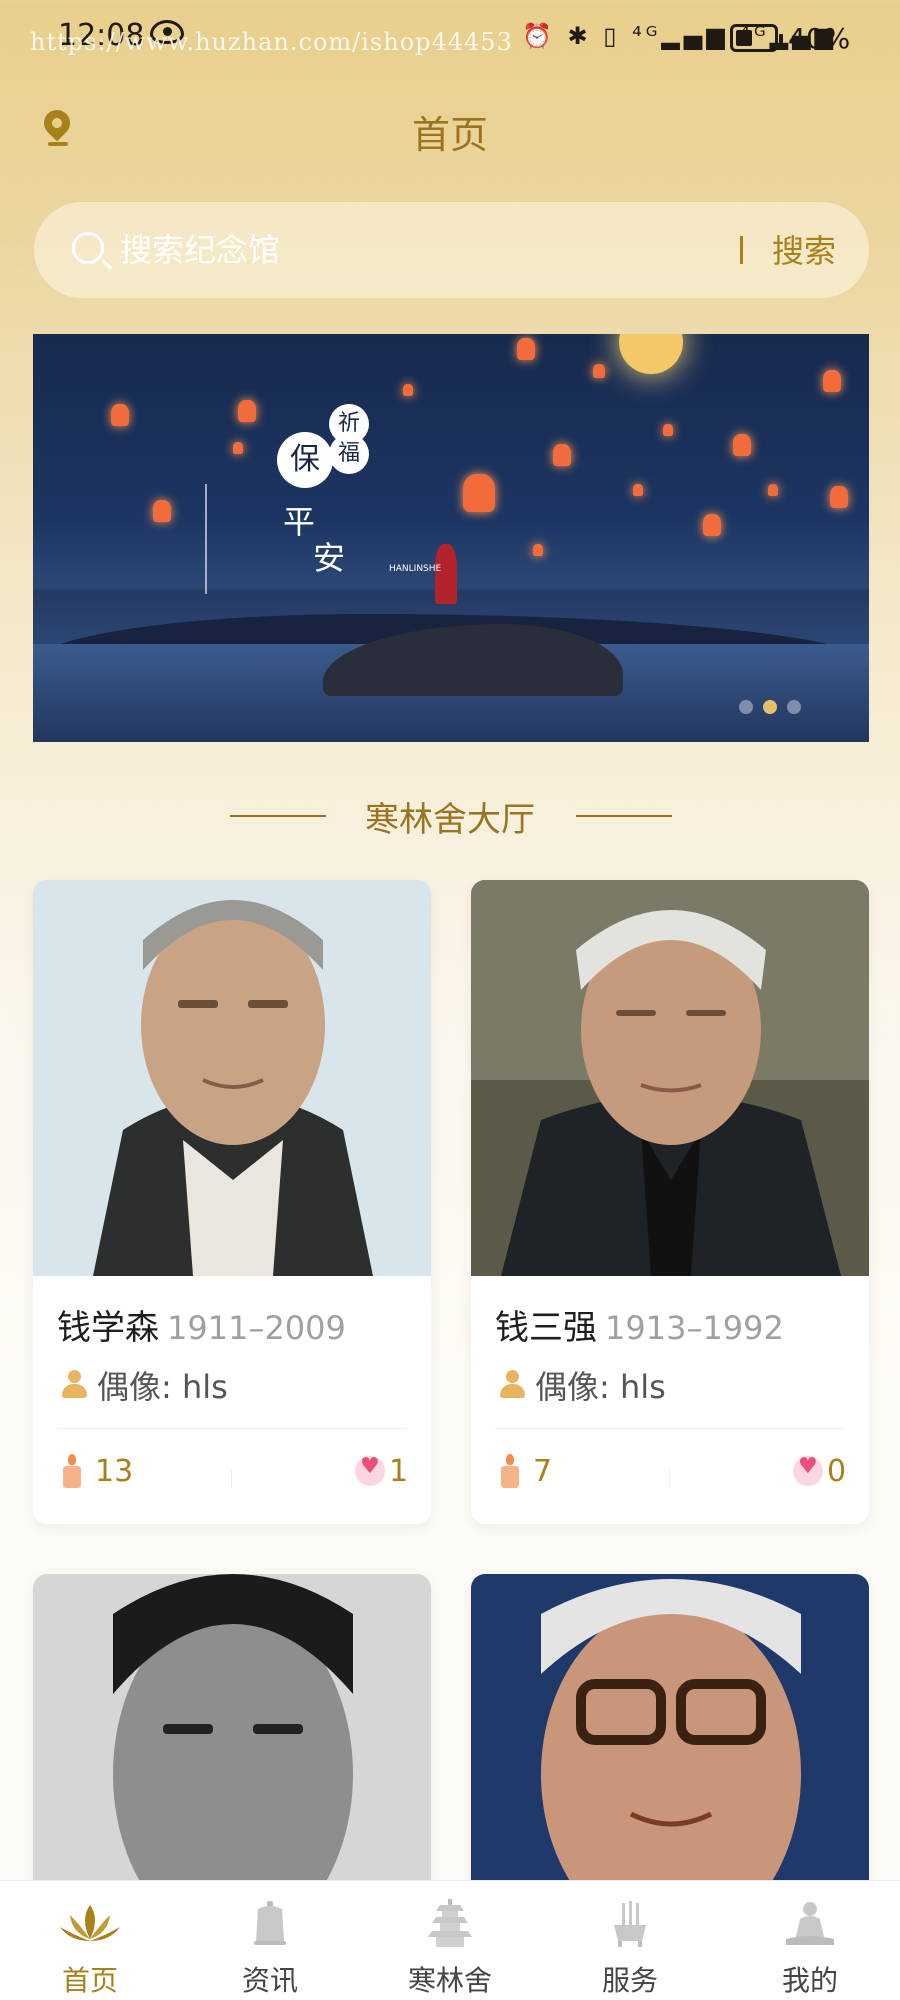 The image size is (900, 2000). I want to click on search-button: 搜索, so click(804, 249).